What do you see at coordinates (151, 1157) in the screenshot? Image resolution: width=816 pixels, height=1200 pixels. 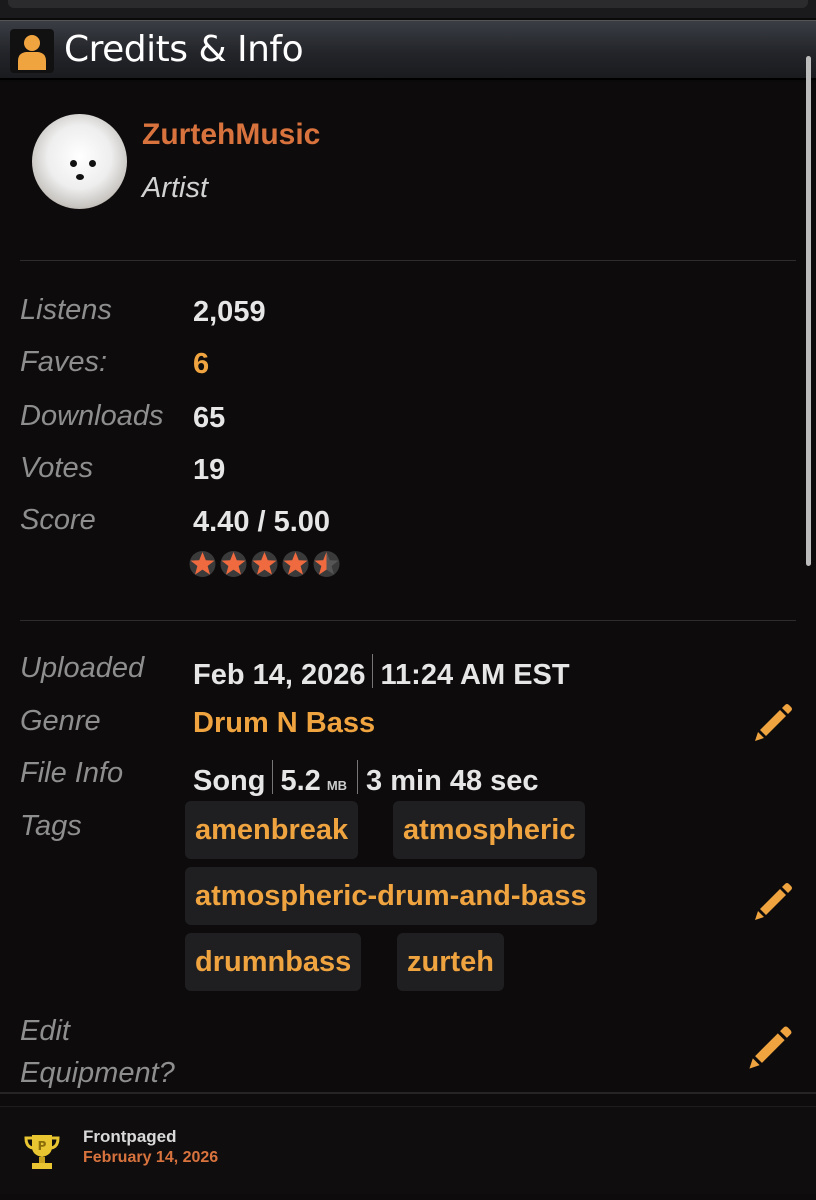 I see `award-date: February 14, 2026` at bounding box center [151, 1157].